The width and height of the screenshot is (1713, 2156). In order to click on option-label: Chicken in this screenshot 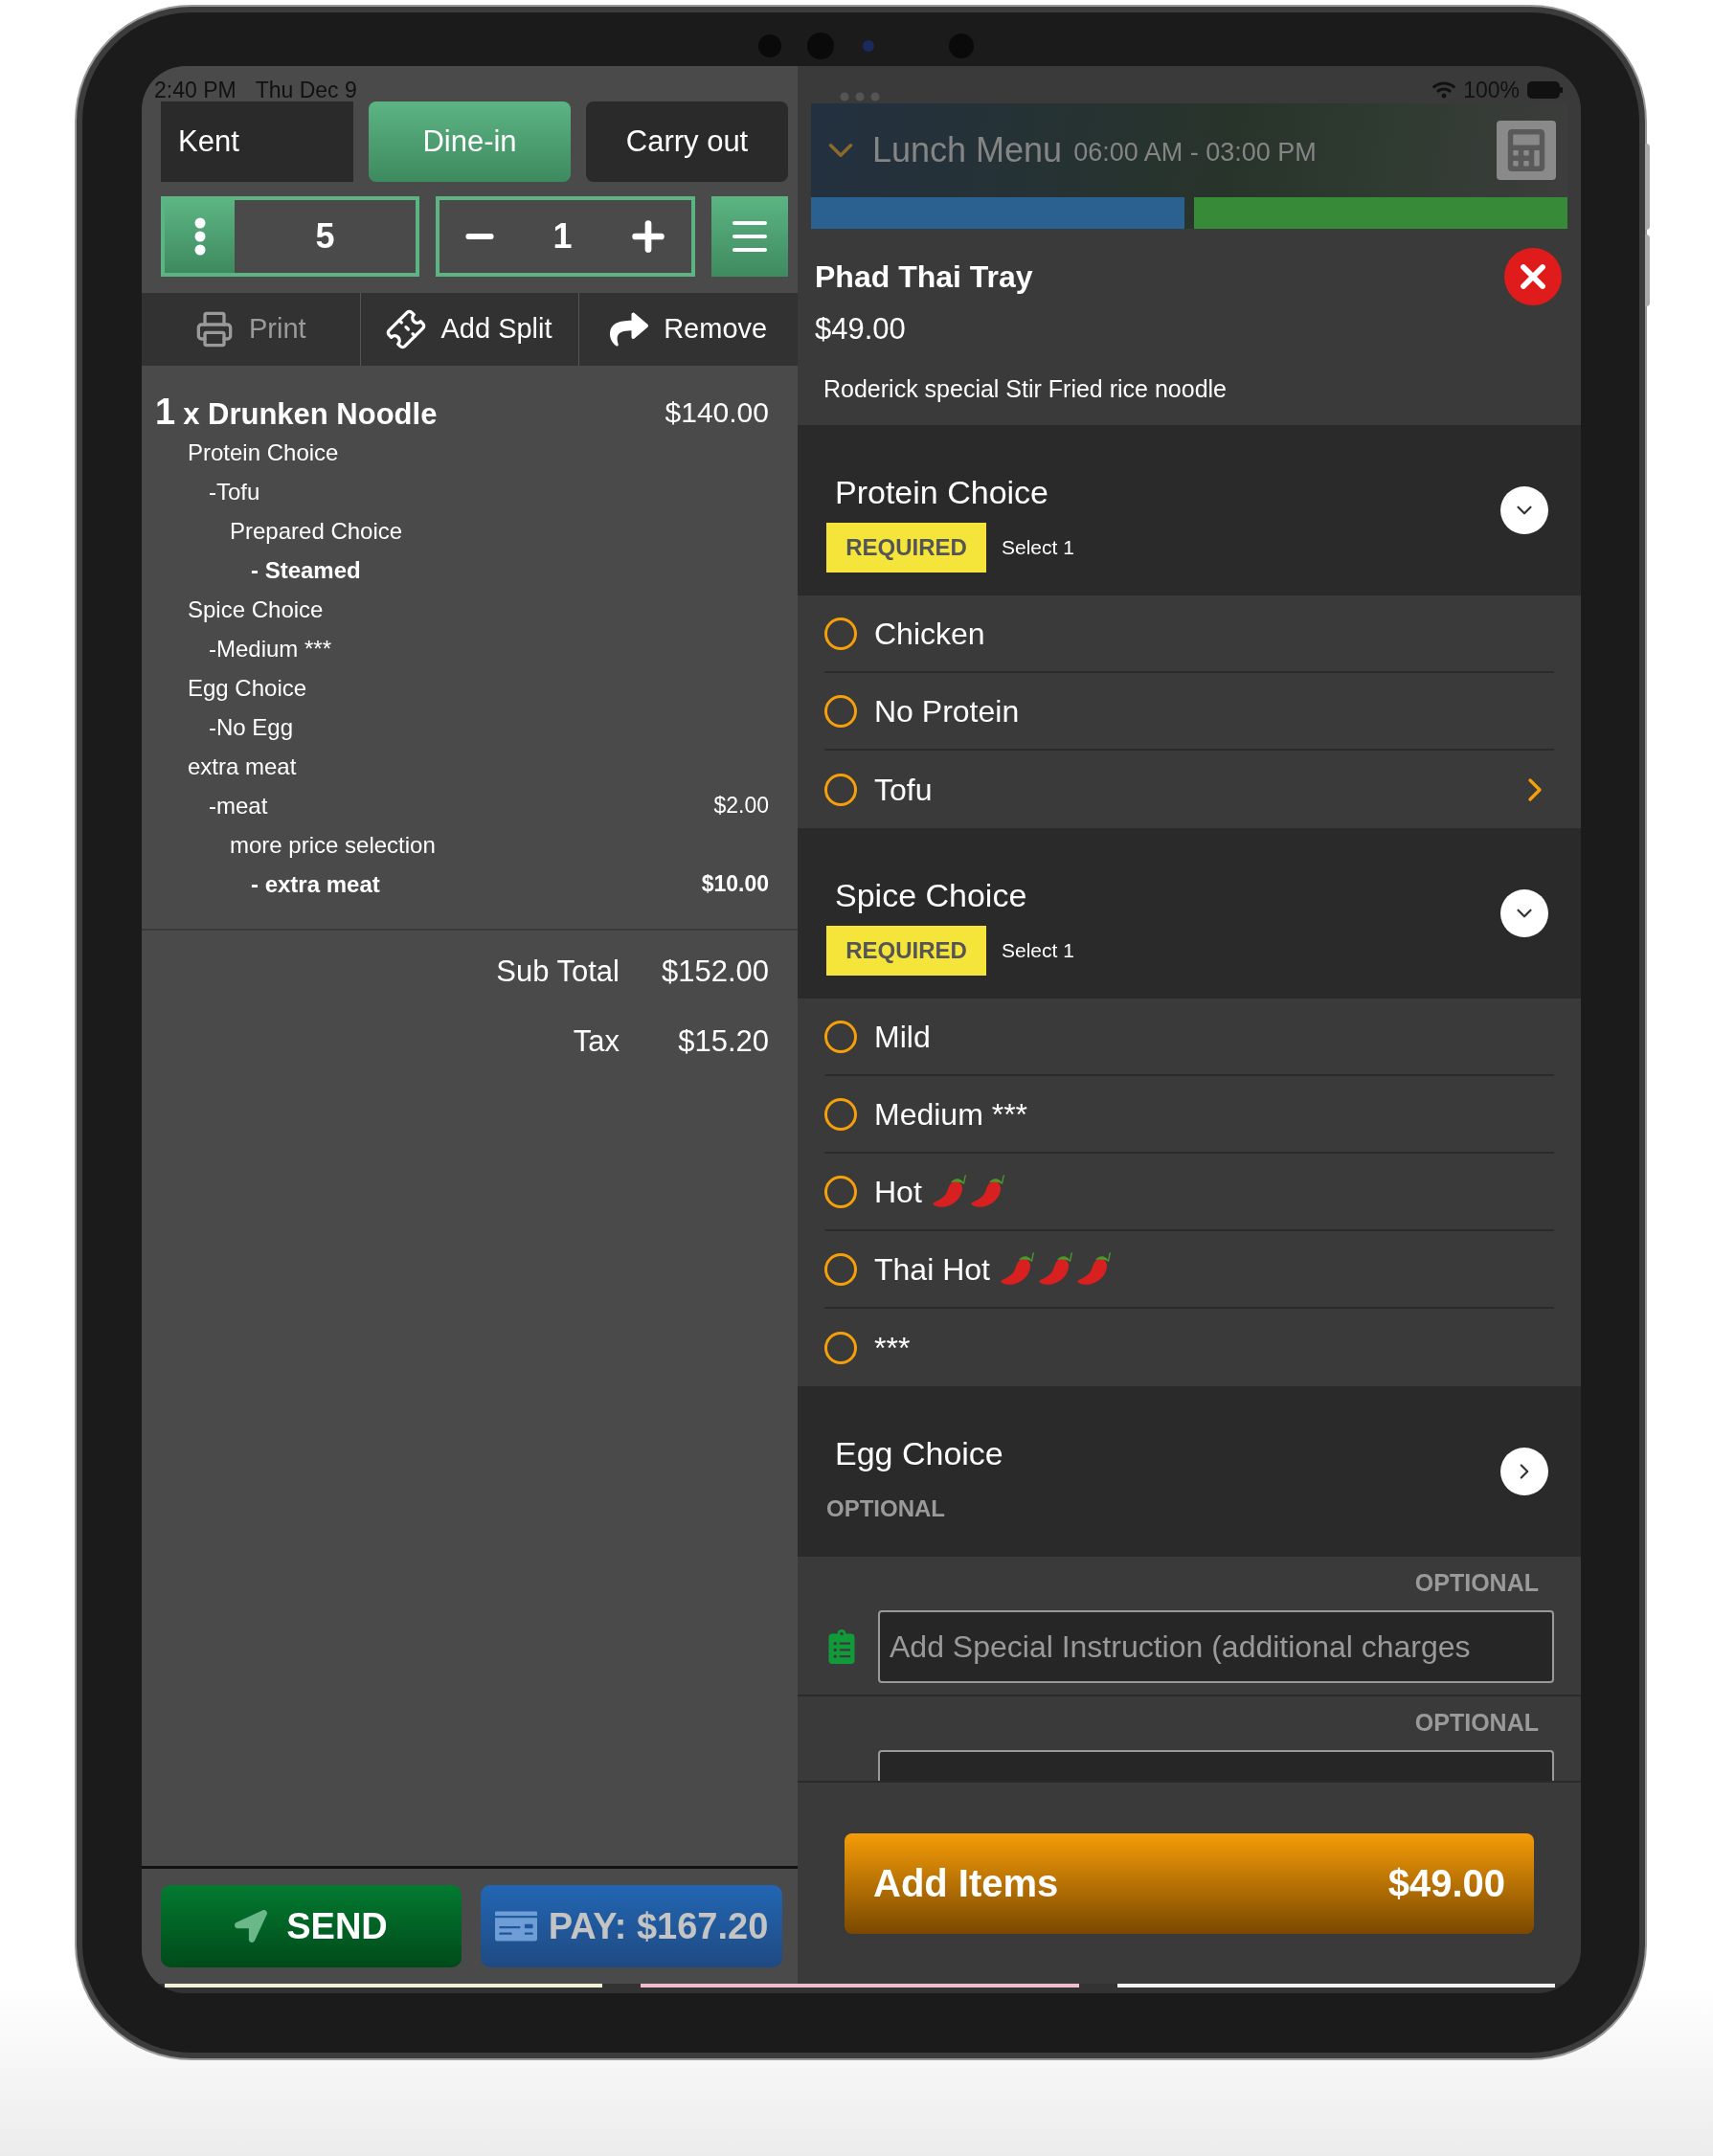, I will do `click(929, 634)`.